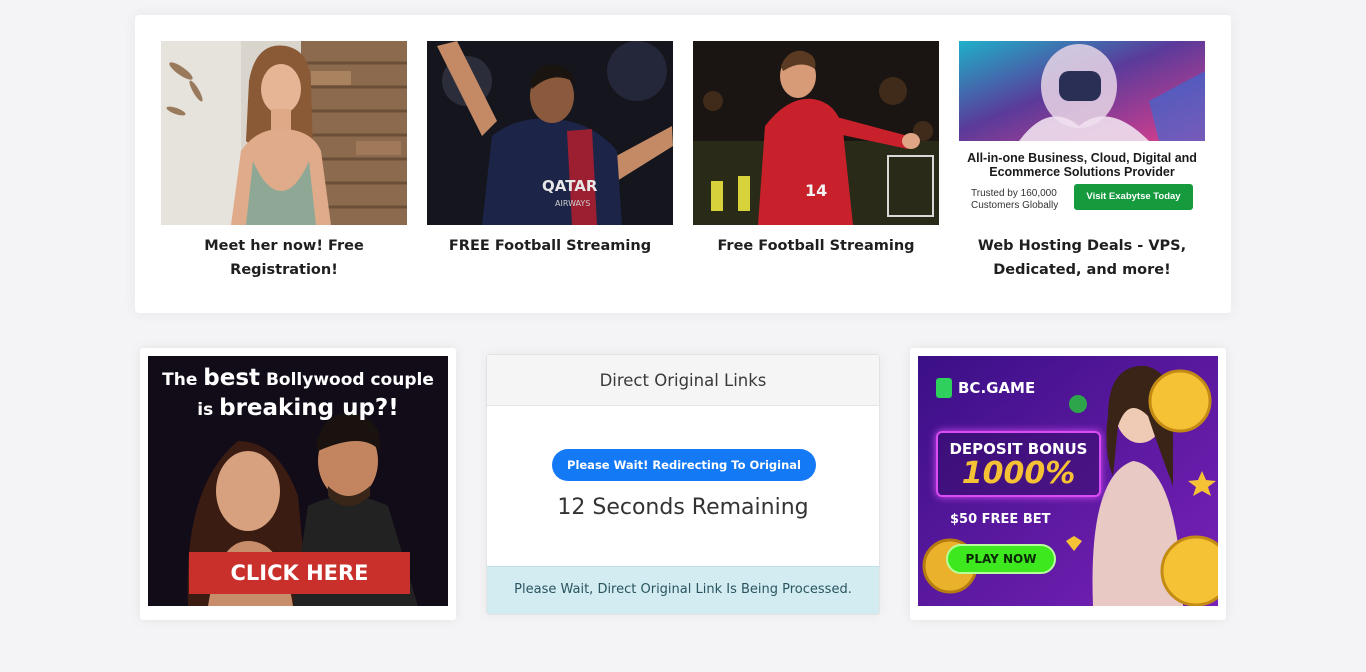 The height and width of the screenshot is (672, 1366). What do you see at coordinates (816, 190) in the screenshot?
I see `jersey-number-text: 14` at bounding box center [816, 190].